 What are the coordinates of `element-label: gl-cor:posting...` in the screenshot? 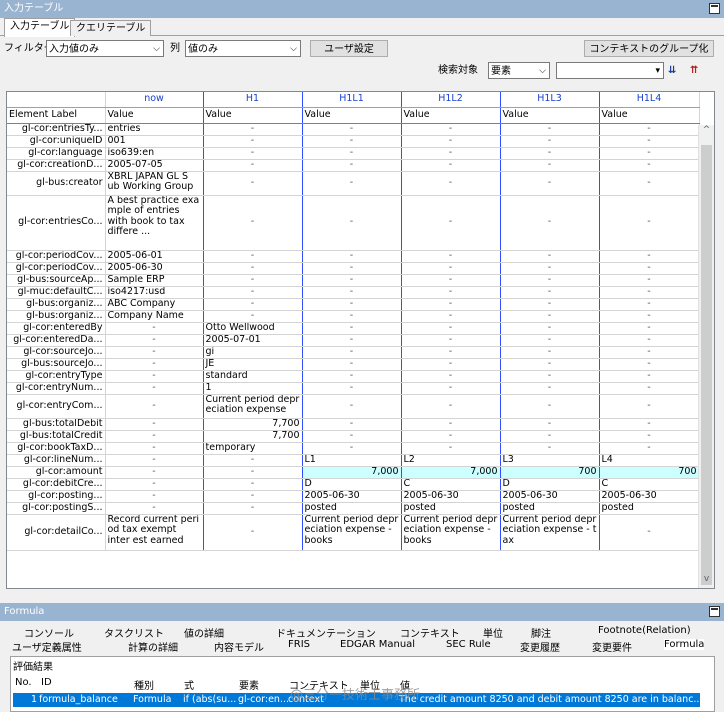 It's located at (56, 496).